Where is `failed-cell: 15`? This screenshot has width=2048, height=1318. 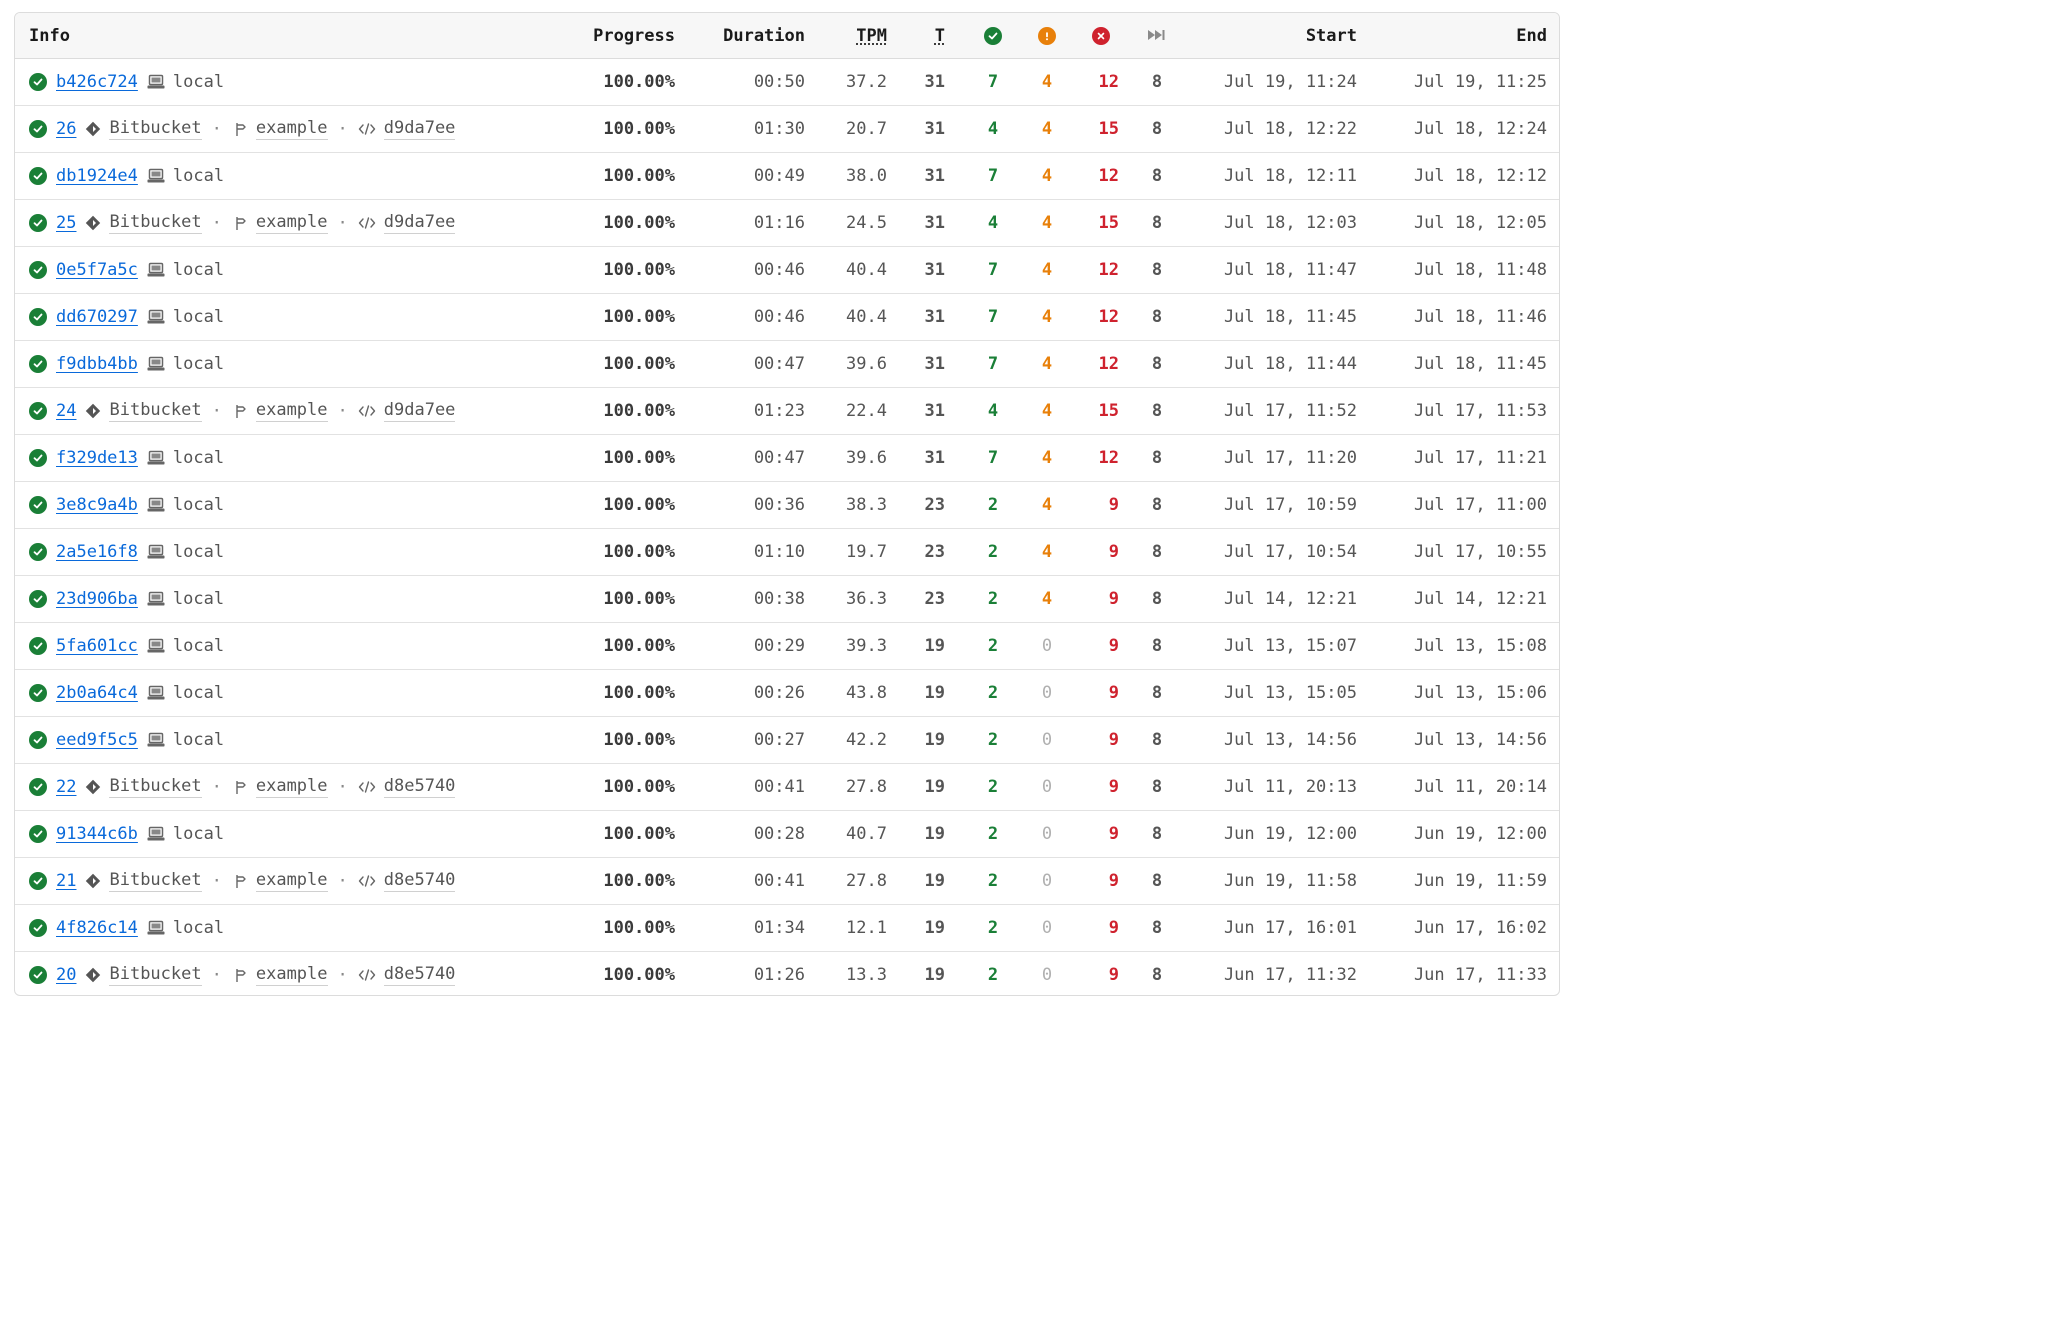 failed-cell: 15 is located at coordinates (1108, 223).